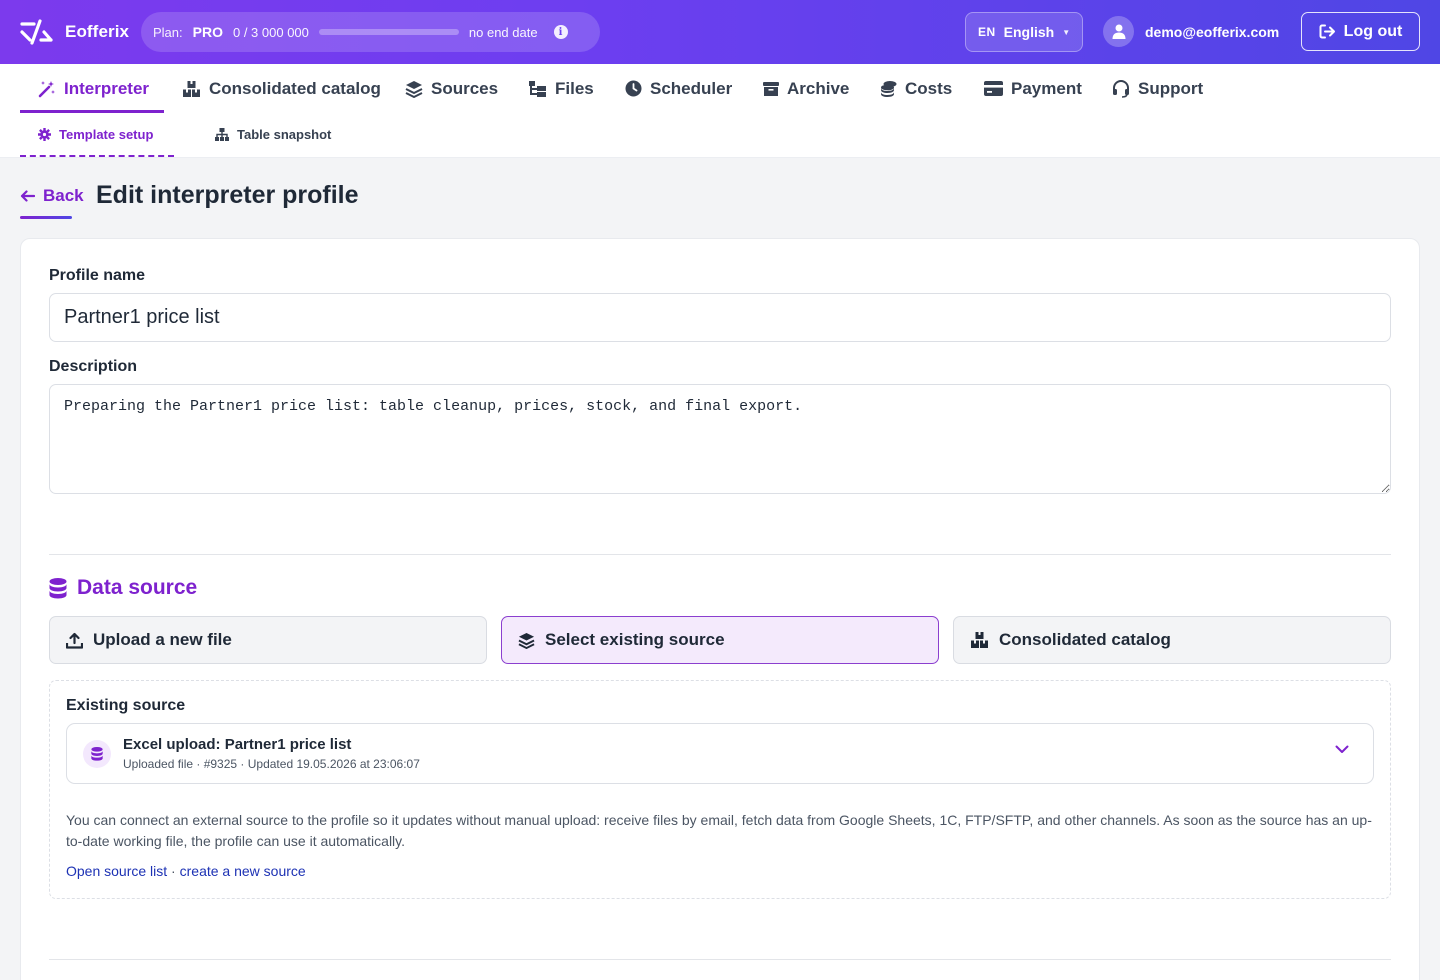 This screenshot has height=980, width=1440. I want to click on profile-name-input, so click(720, 317).